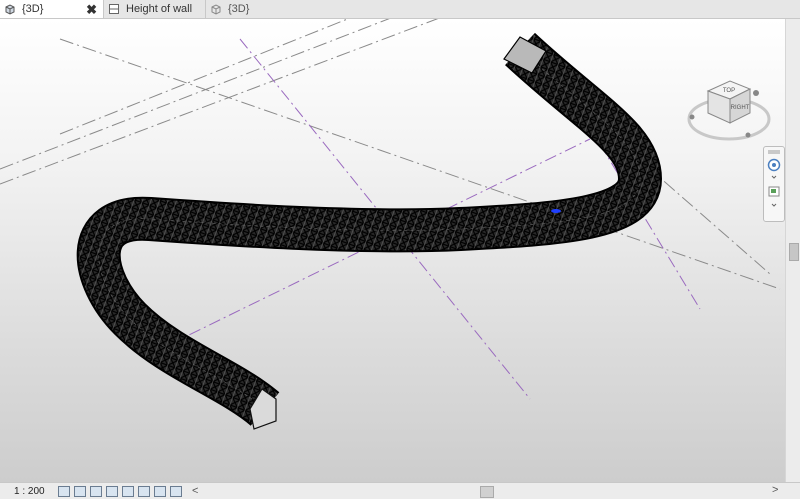 This screenshot has height=499, width=800. Describe the element at coordinates (400, 9) in the screenshot. I see `view-tab-bar: {3D} ✖ Height of wall {3D}` at that location.